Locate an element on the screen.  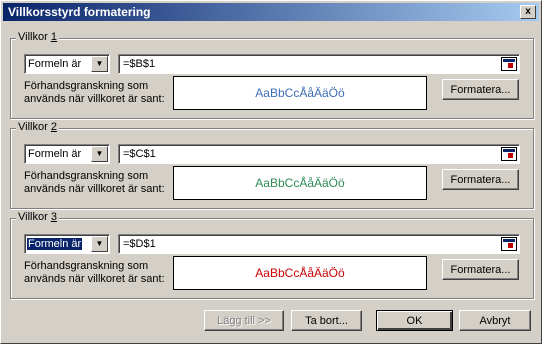
condition-3-preview-box: AaBbCcÅåÄäÖö is located at coordinates (300, 273).